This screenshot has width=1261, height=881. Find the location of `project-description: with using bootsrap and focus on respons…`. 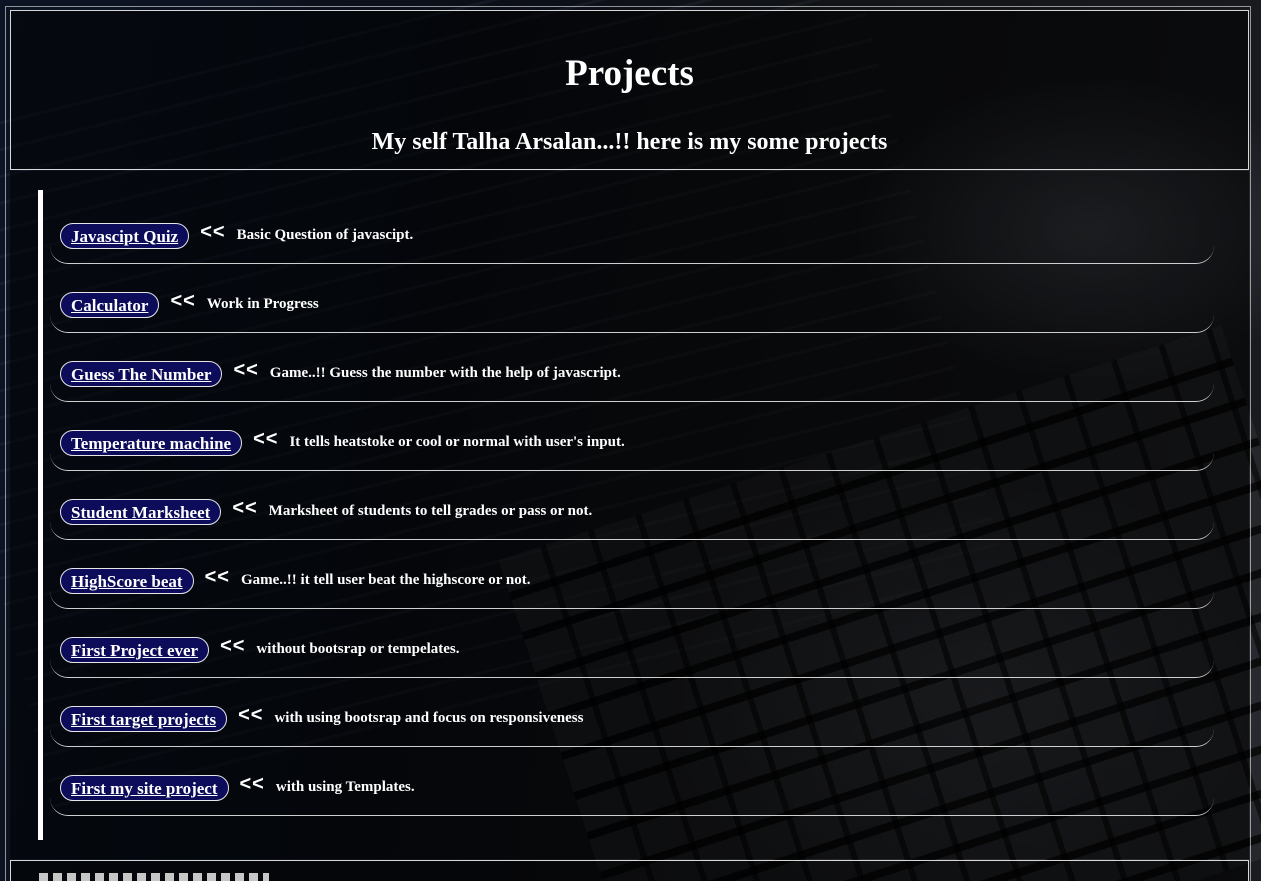

project-description: with using bootsrap and focus on respons… is located at coordinates (429, 718).